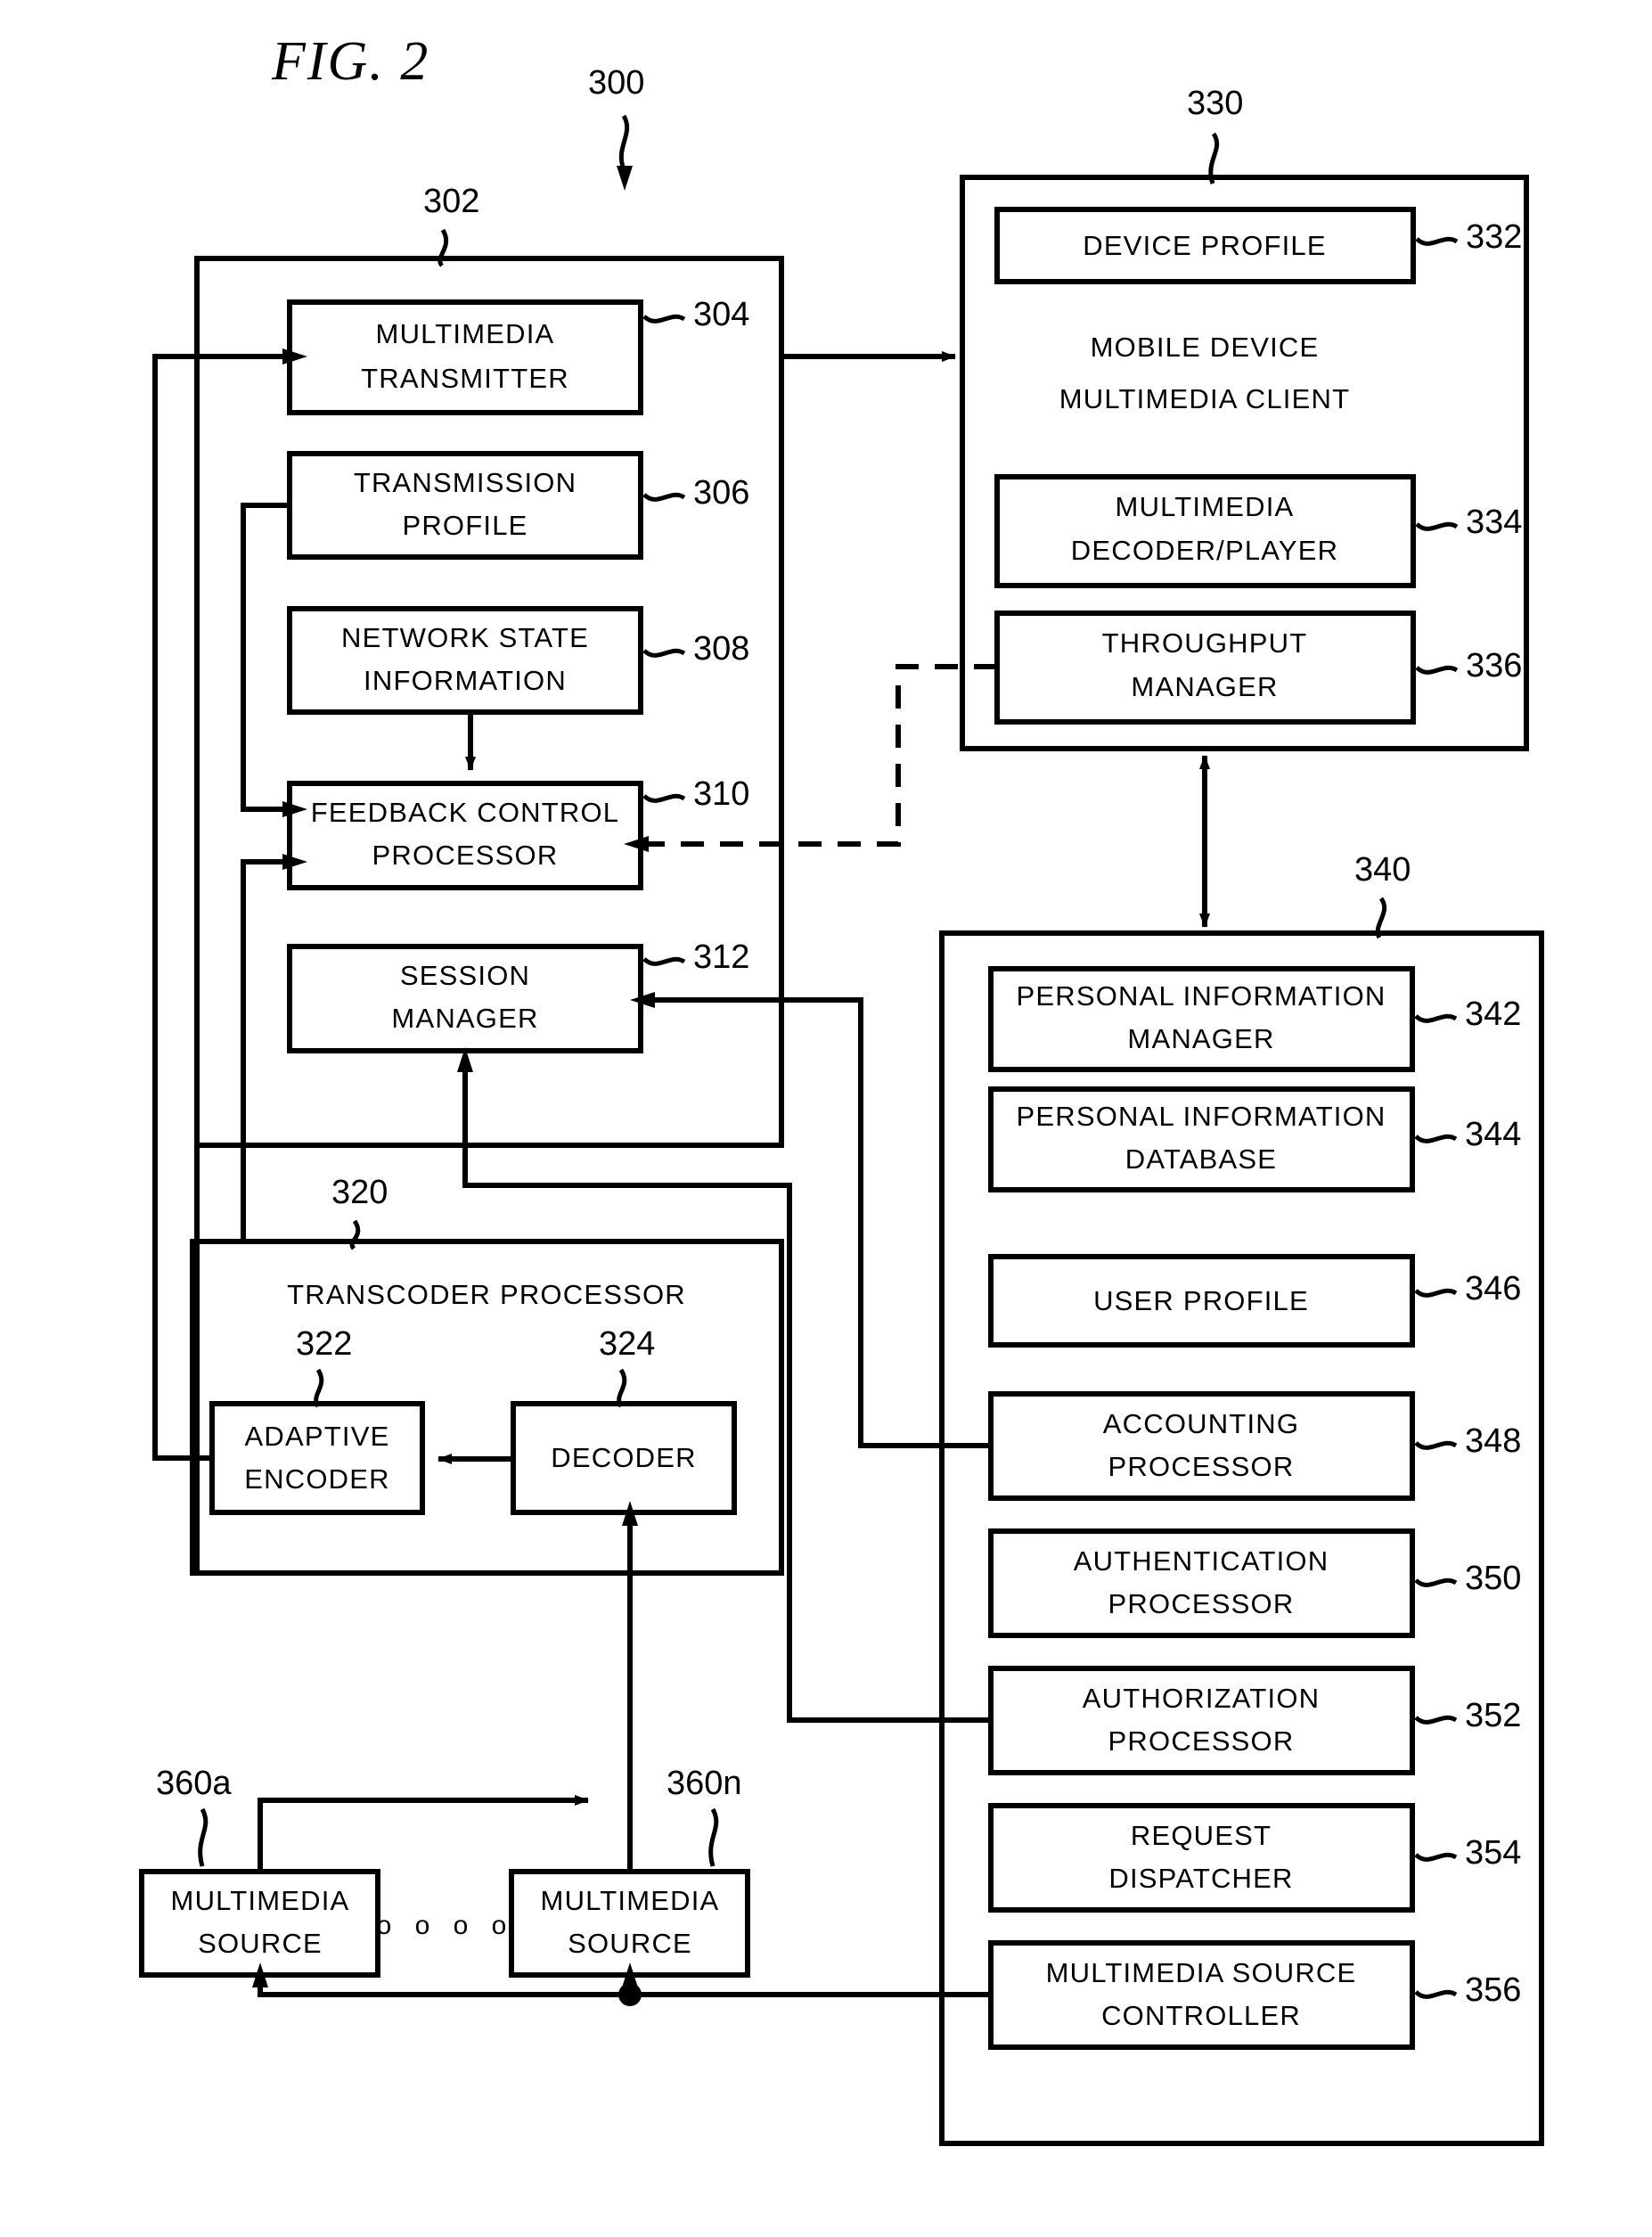 This screenshot has width=1652, height=2237. I want to click on label-session-manager-line1: SESSION, so click(465, 975).